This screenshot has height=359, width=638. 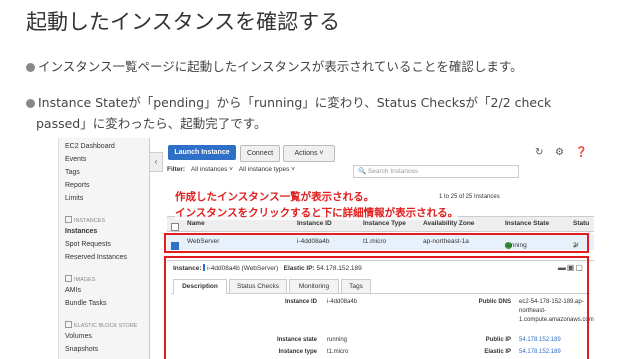 I want to click on sidebar-section-ebs: ELASTIC BLOCK STORE, so click(x=101, y=325).